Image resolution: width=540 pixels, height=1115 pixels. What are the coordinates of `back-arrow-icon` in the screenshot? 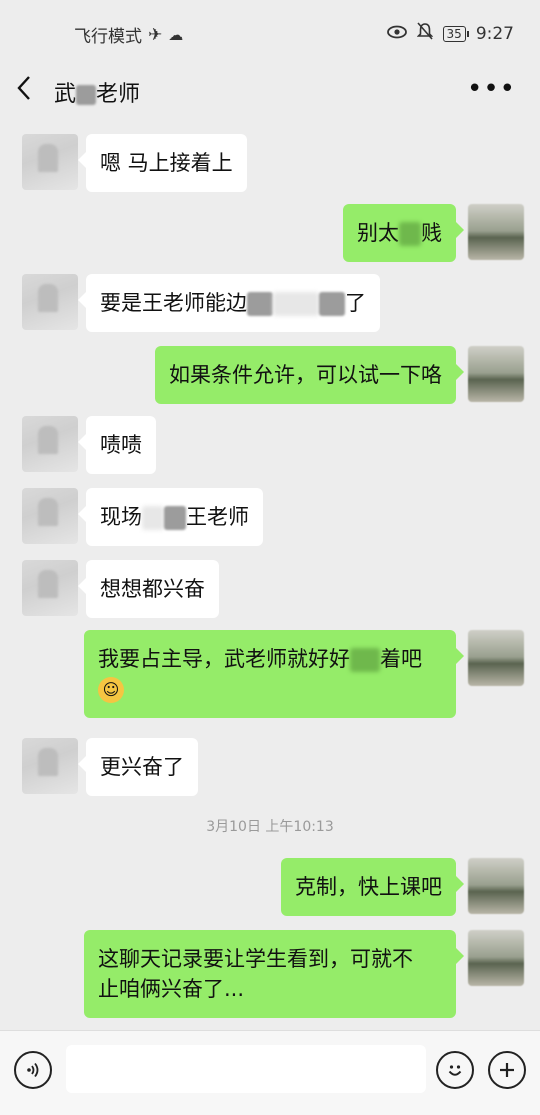 It's located at (24, 90).